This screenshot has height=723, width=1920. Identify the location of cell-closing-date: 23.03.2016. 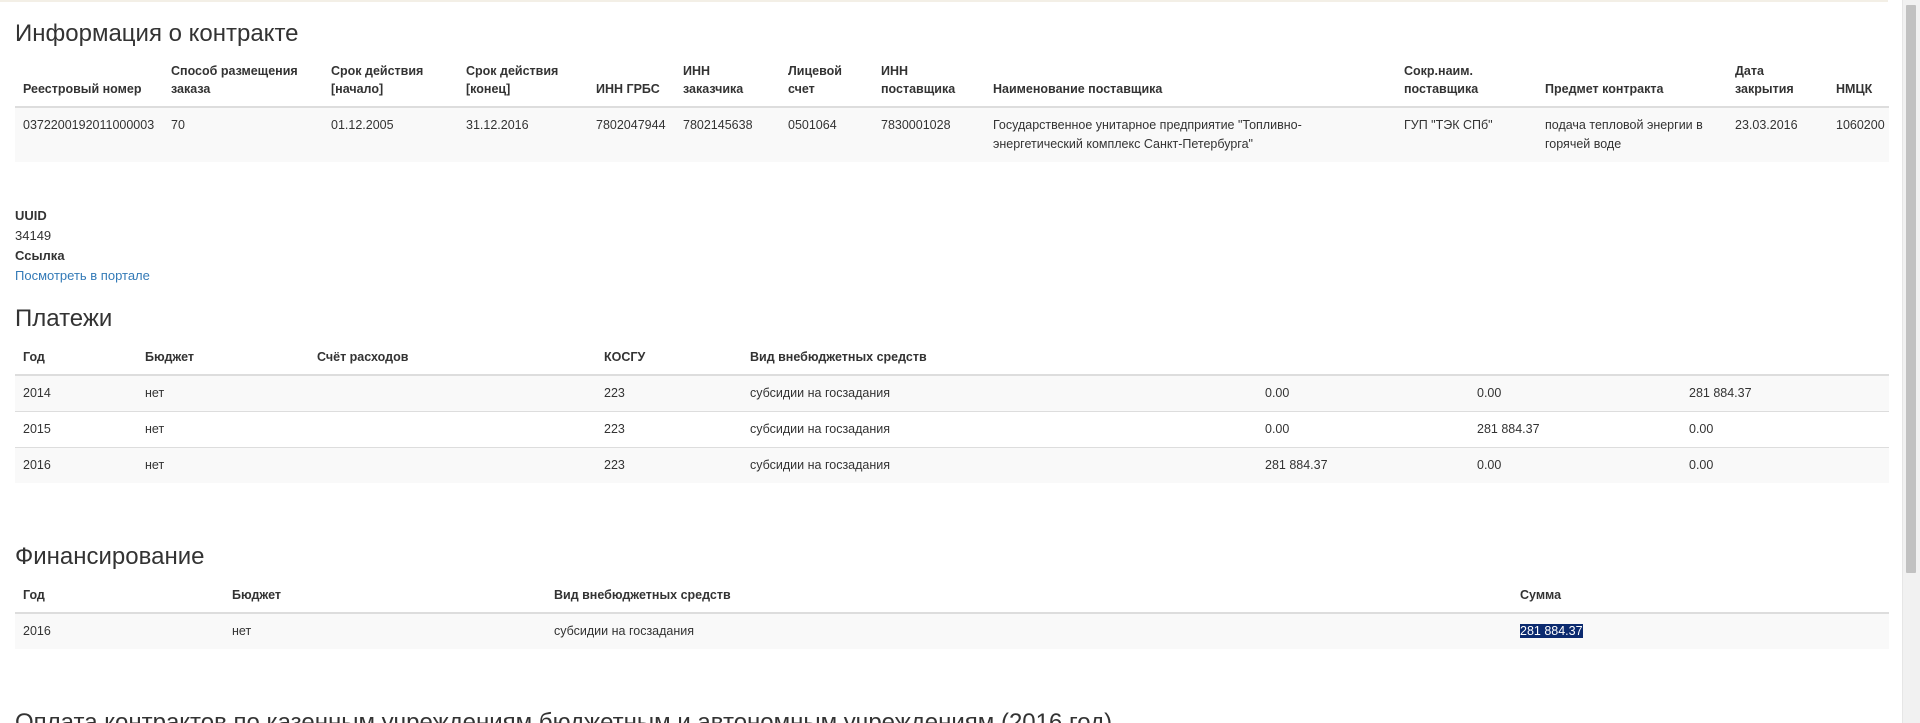
(1777, 134).